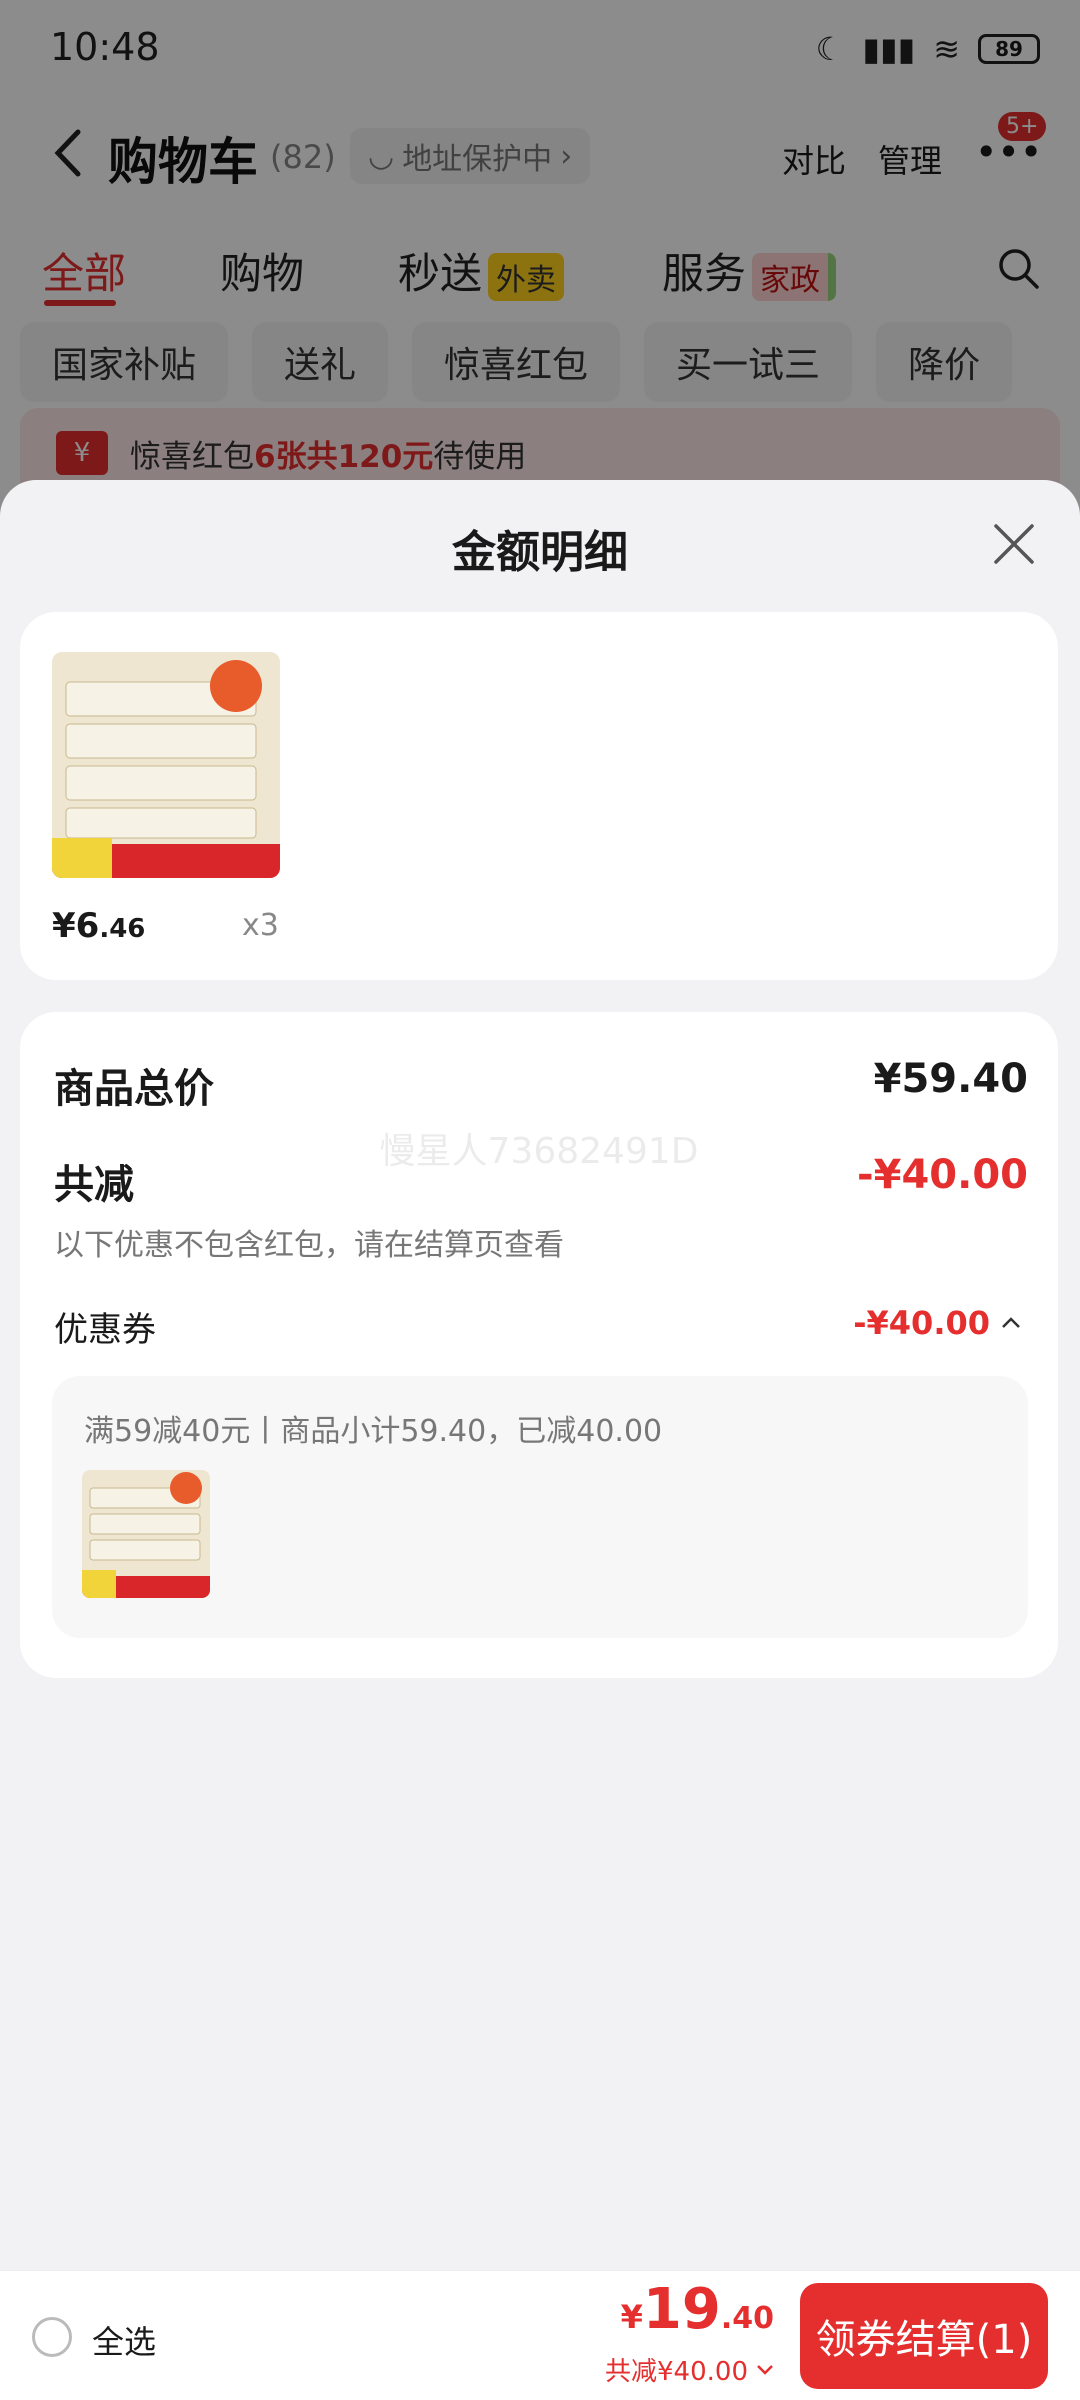  Describe the element at coordinates (124, 2340) in the screenshot. I see `select-all-label: 全选` at that location.